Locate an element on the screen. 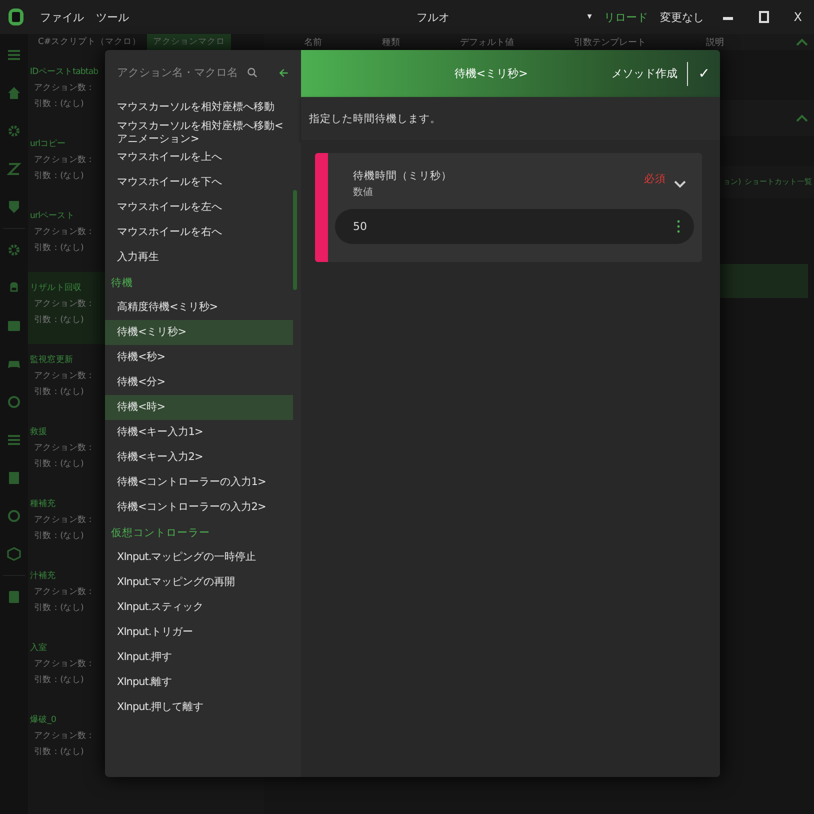 This screenshot has width=814, height=814. action-item: 待機<時> is located at coordinates (199, 407).